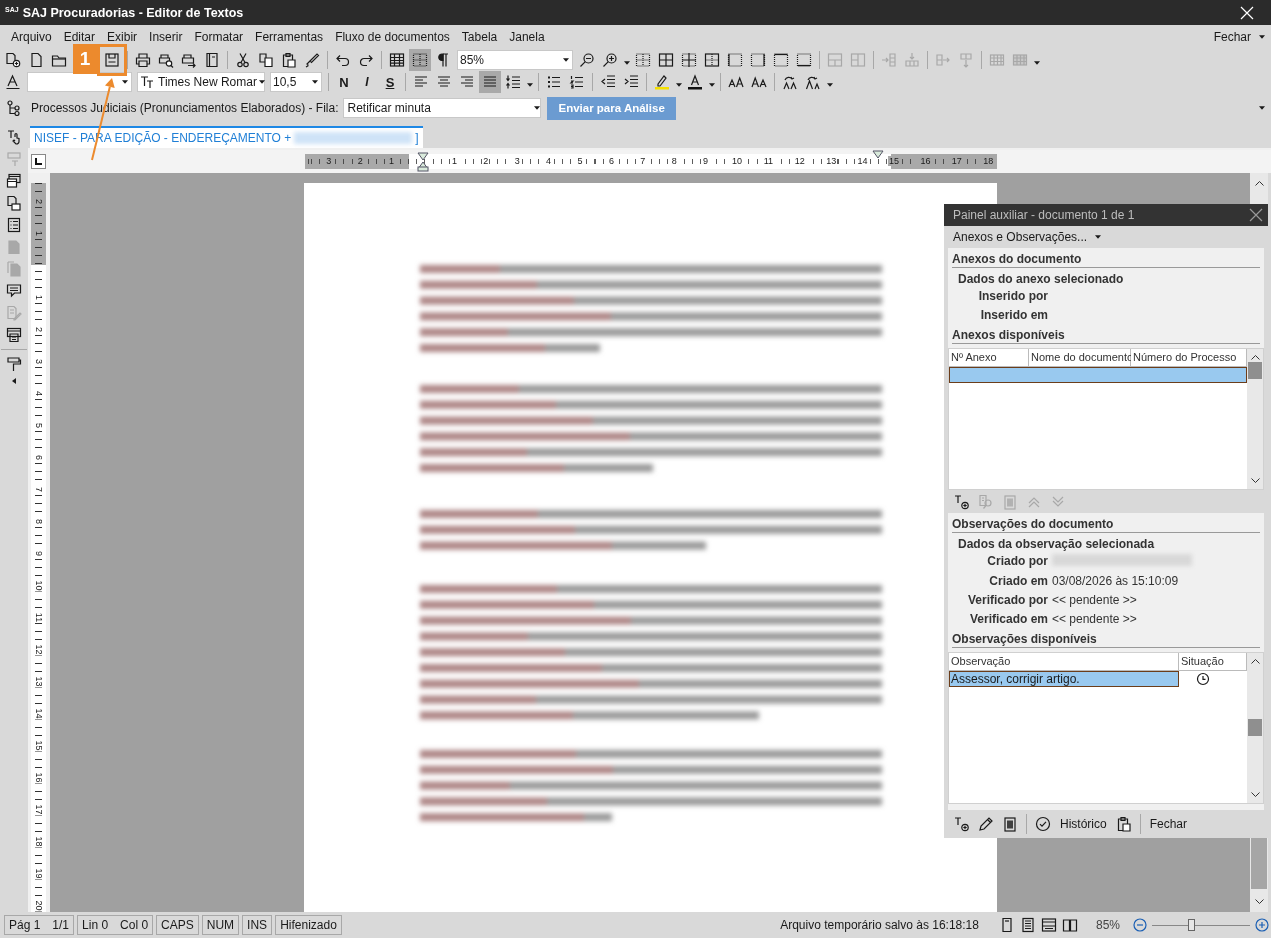 The width and height of the screenshot is (1271, 938). Describe the element at coordinates (1013, 315) in the screenshot. I see `field-label: Inserido em` at that location.